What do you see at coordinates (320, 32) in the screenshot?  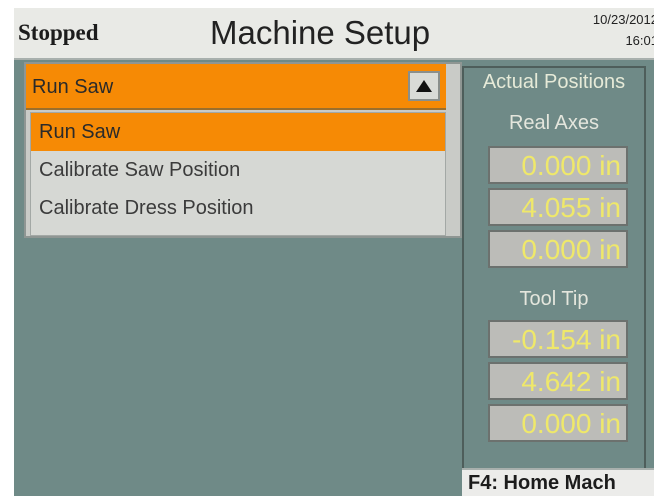 I see `page-title: Machine Setup` at bounding box center [320, 32].